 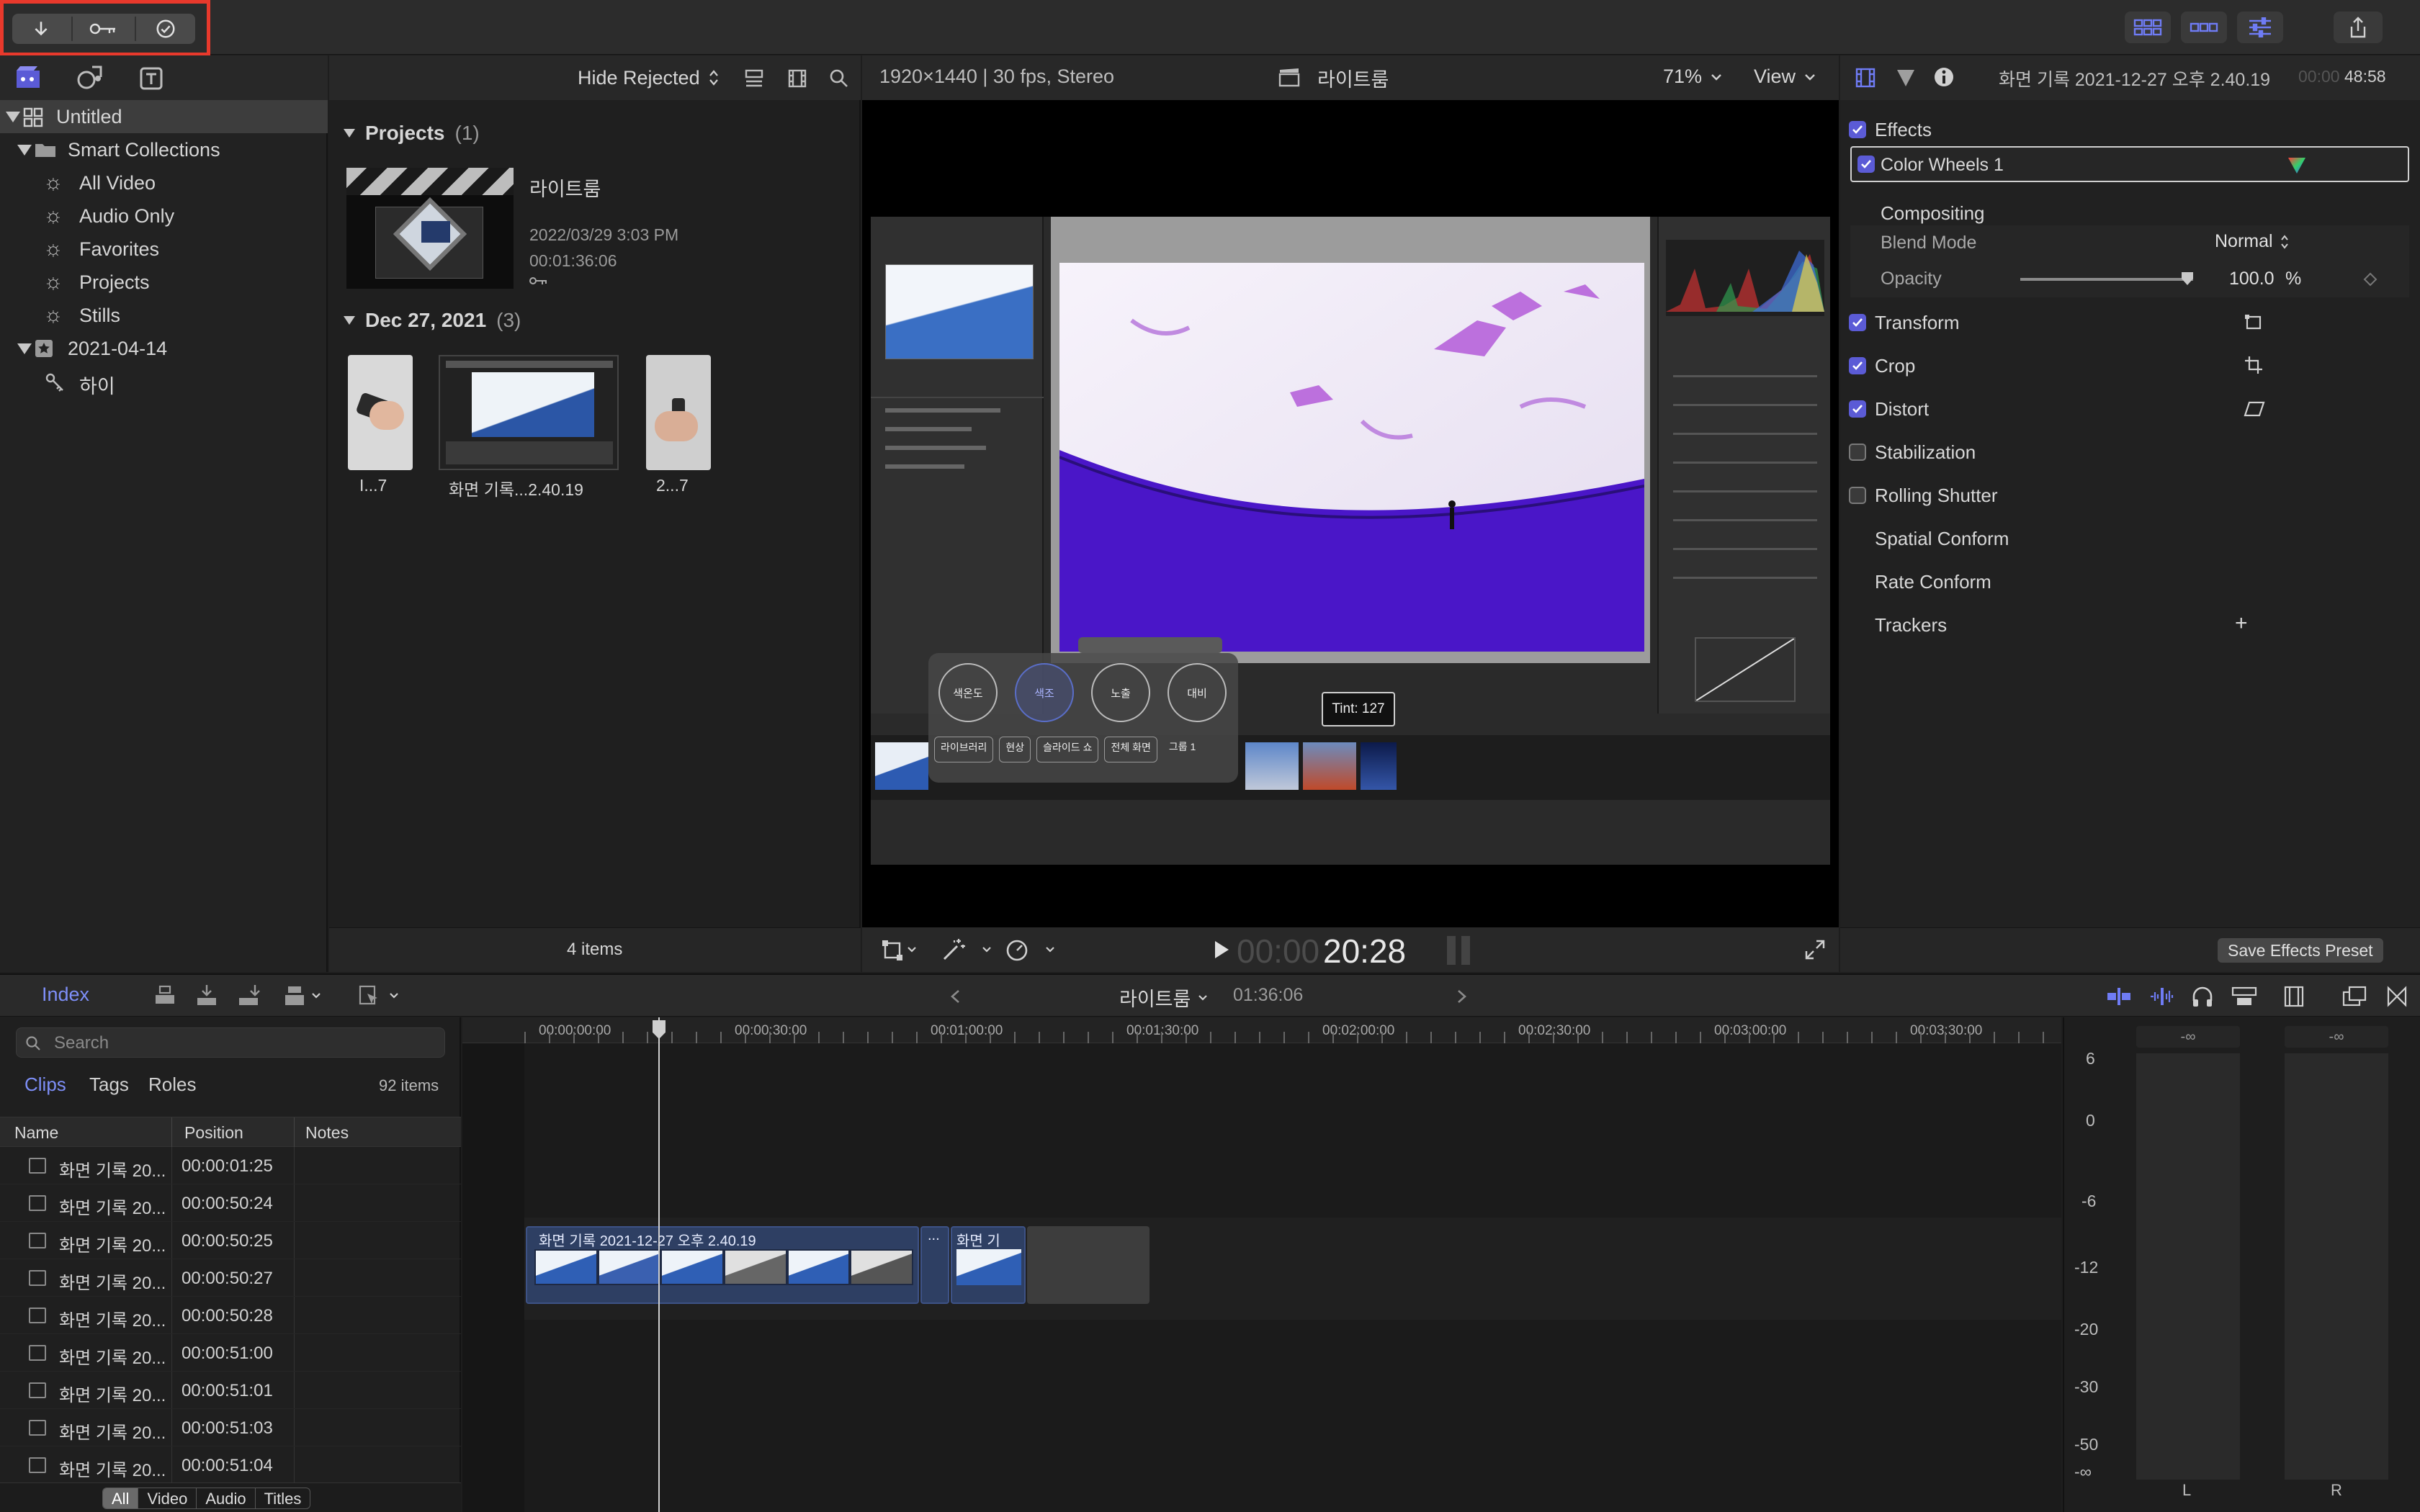 What do you see at coordinates (2129, 164) in the screenshot?
I see `color-wheels-row: Color Wheels 1` at bounding box center [2129, 164].